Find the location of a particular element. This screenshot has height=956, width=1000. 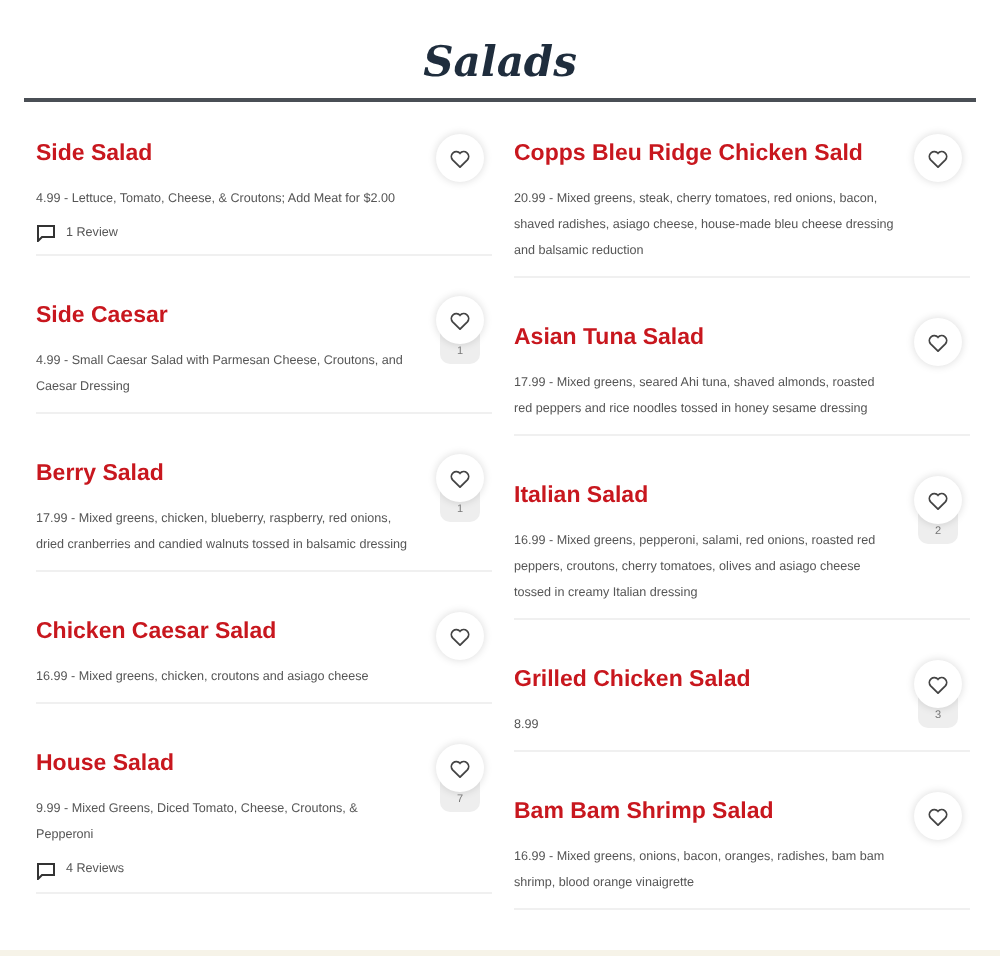

page-title: Salads is located at coordinates (500, 62).